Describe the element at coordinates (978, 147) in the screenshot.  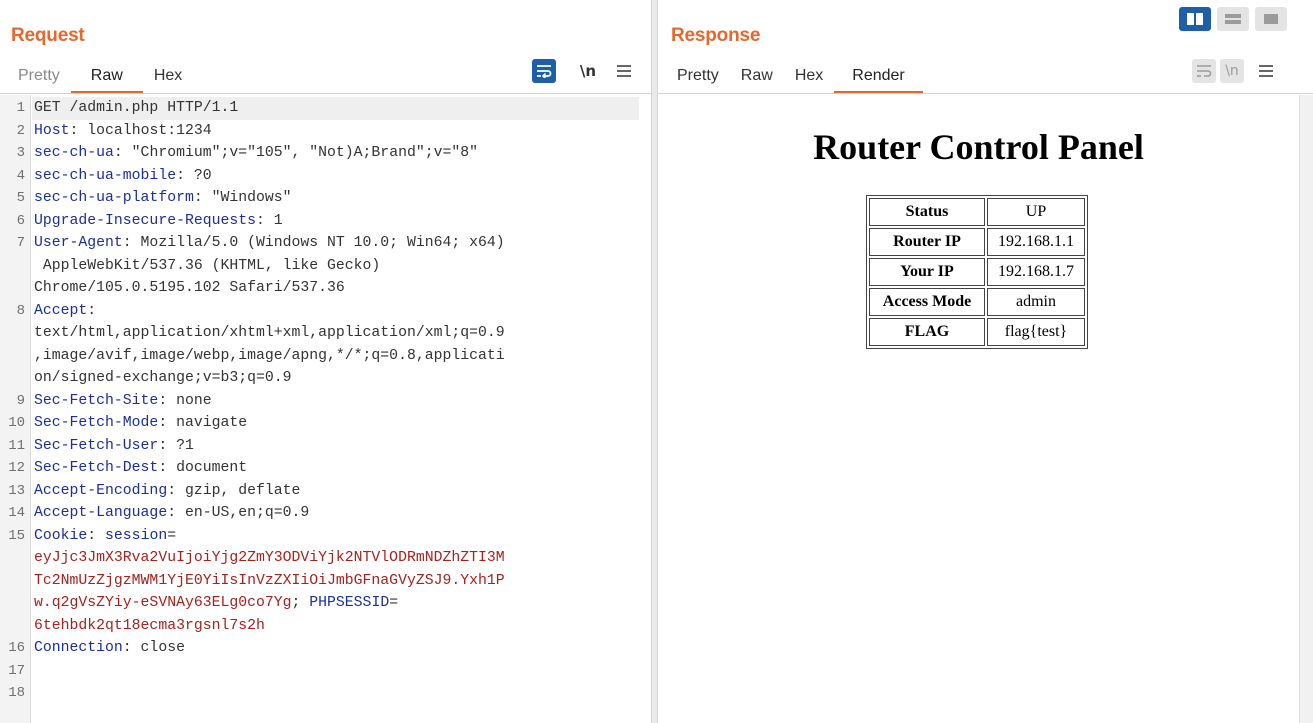
I see `rendered-heading: Router Control Panel` at that location.